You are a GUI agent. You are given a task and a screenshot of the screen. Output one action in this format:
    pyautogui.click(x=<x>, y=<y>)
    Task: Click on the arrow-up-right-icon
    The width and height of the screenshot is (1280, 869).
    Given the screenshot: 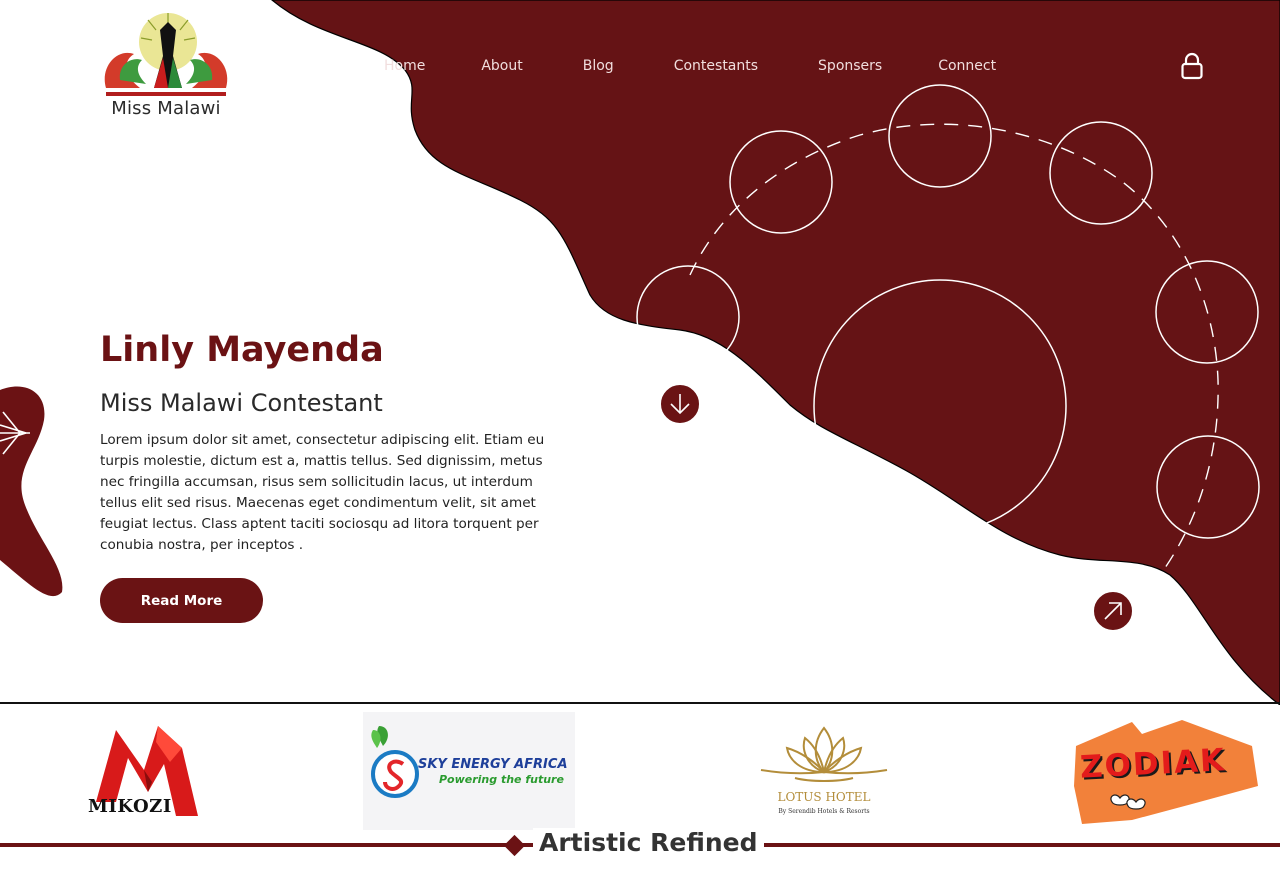 What is the action you would take?
    pyautogui.click(x=1113, y=611)
    